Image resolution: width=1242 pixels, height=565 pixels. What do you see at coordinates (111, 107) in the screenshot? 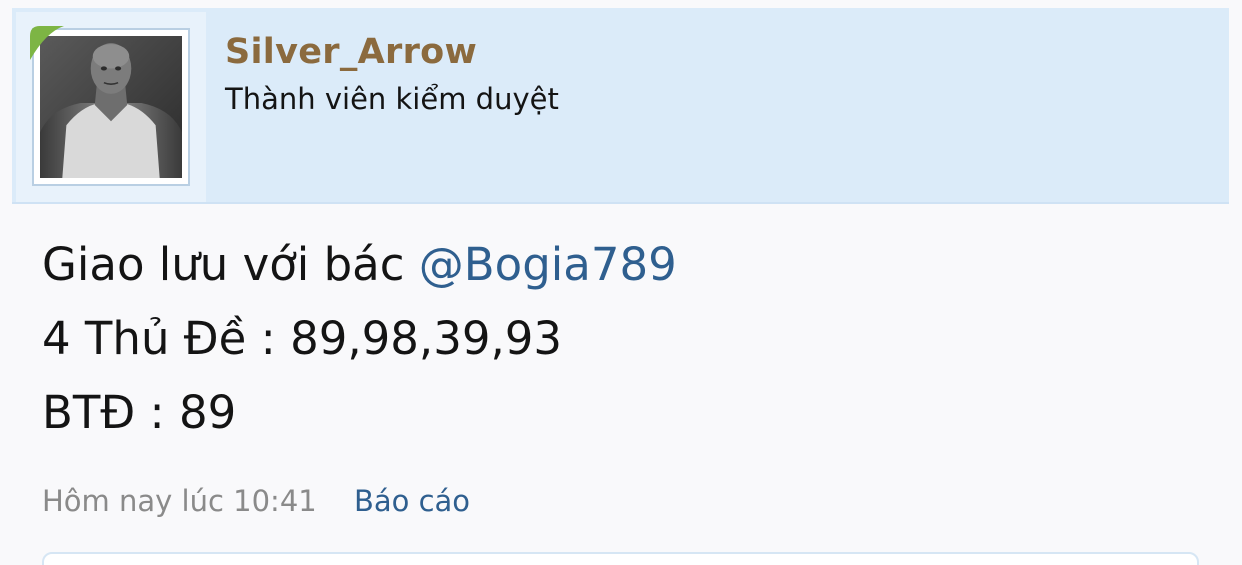
I see `avatar-box` at bounding box center [111, 107].